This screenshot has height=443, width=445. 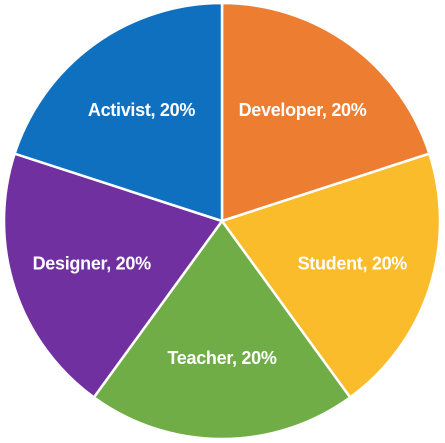 I want to click on pie-label-teacher: Teacher, 20%, so click(x=221, y=358).